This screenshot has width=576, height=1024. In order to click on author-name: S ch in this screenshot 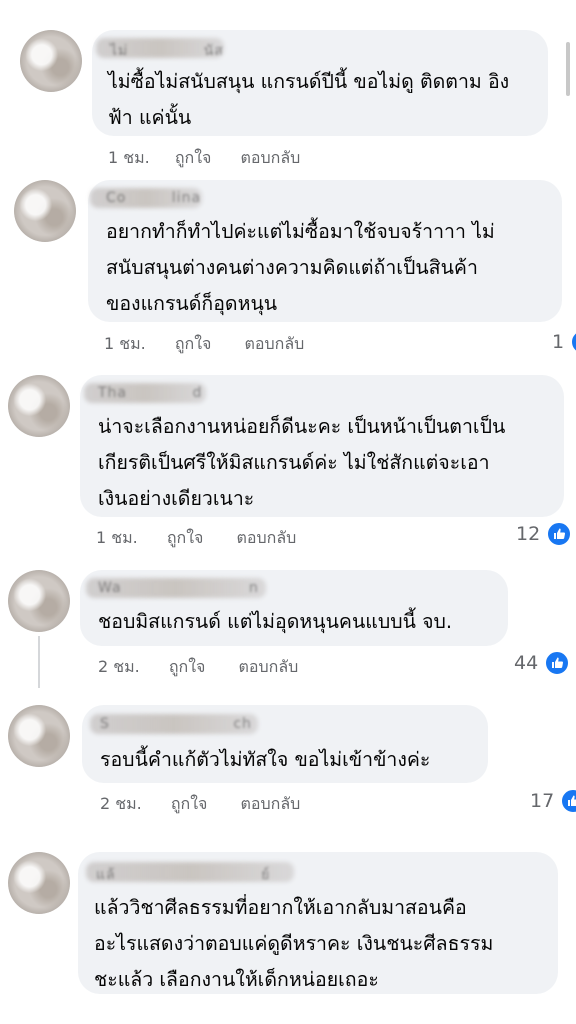, I will do `click(176, 724)`.